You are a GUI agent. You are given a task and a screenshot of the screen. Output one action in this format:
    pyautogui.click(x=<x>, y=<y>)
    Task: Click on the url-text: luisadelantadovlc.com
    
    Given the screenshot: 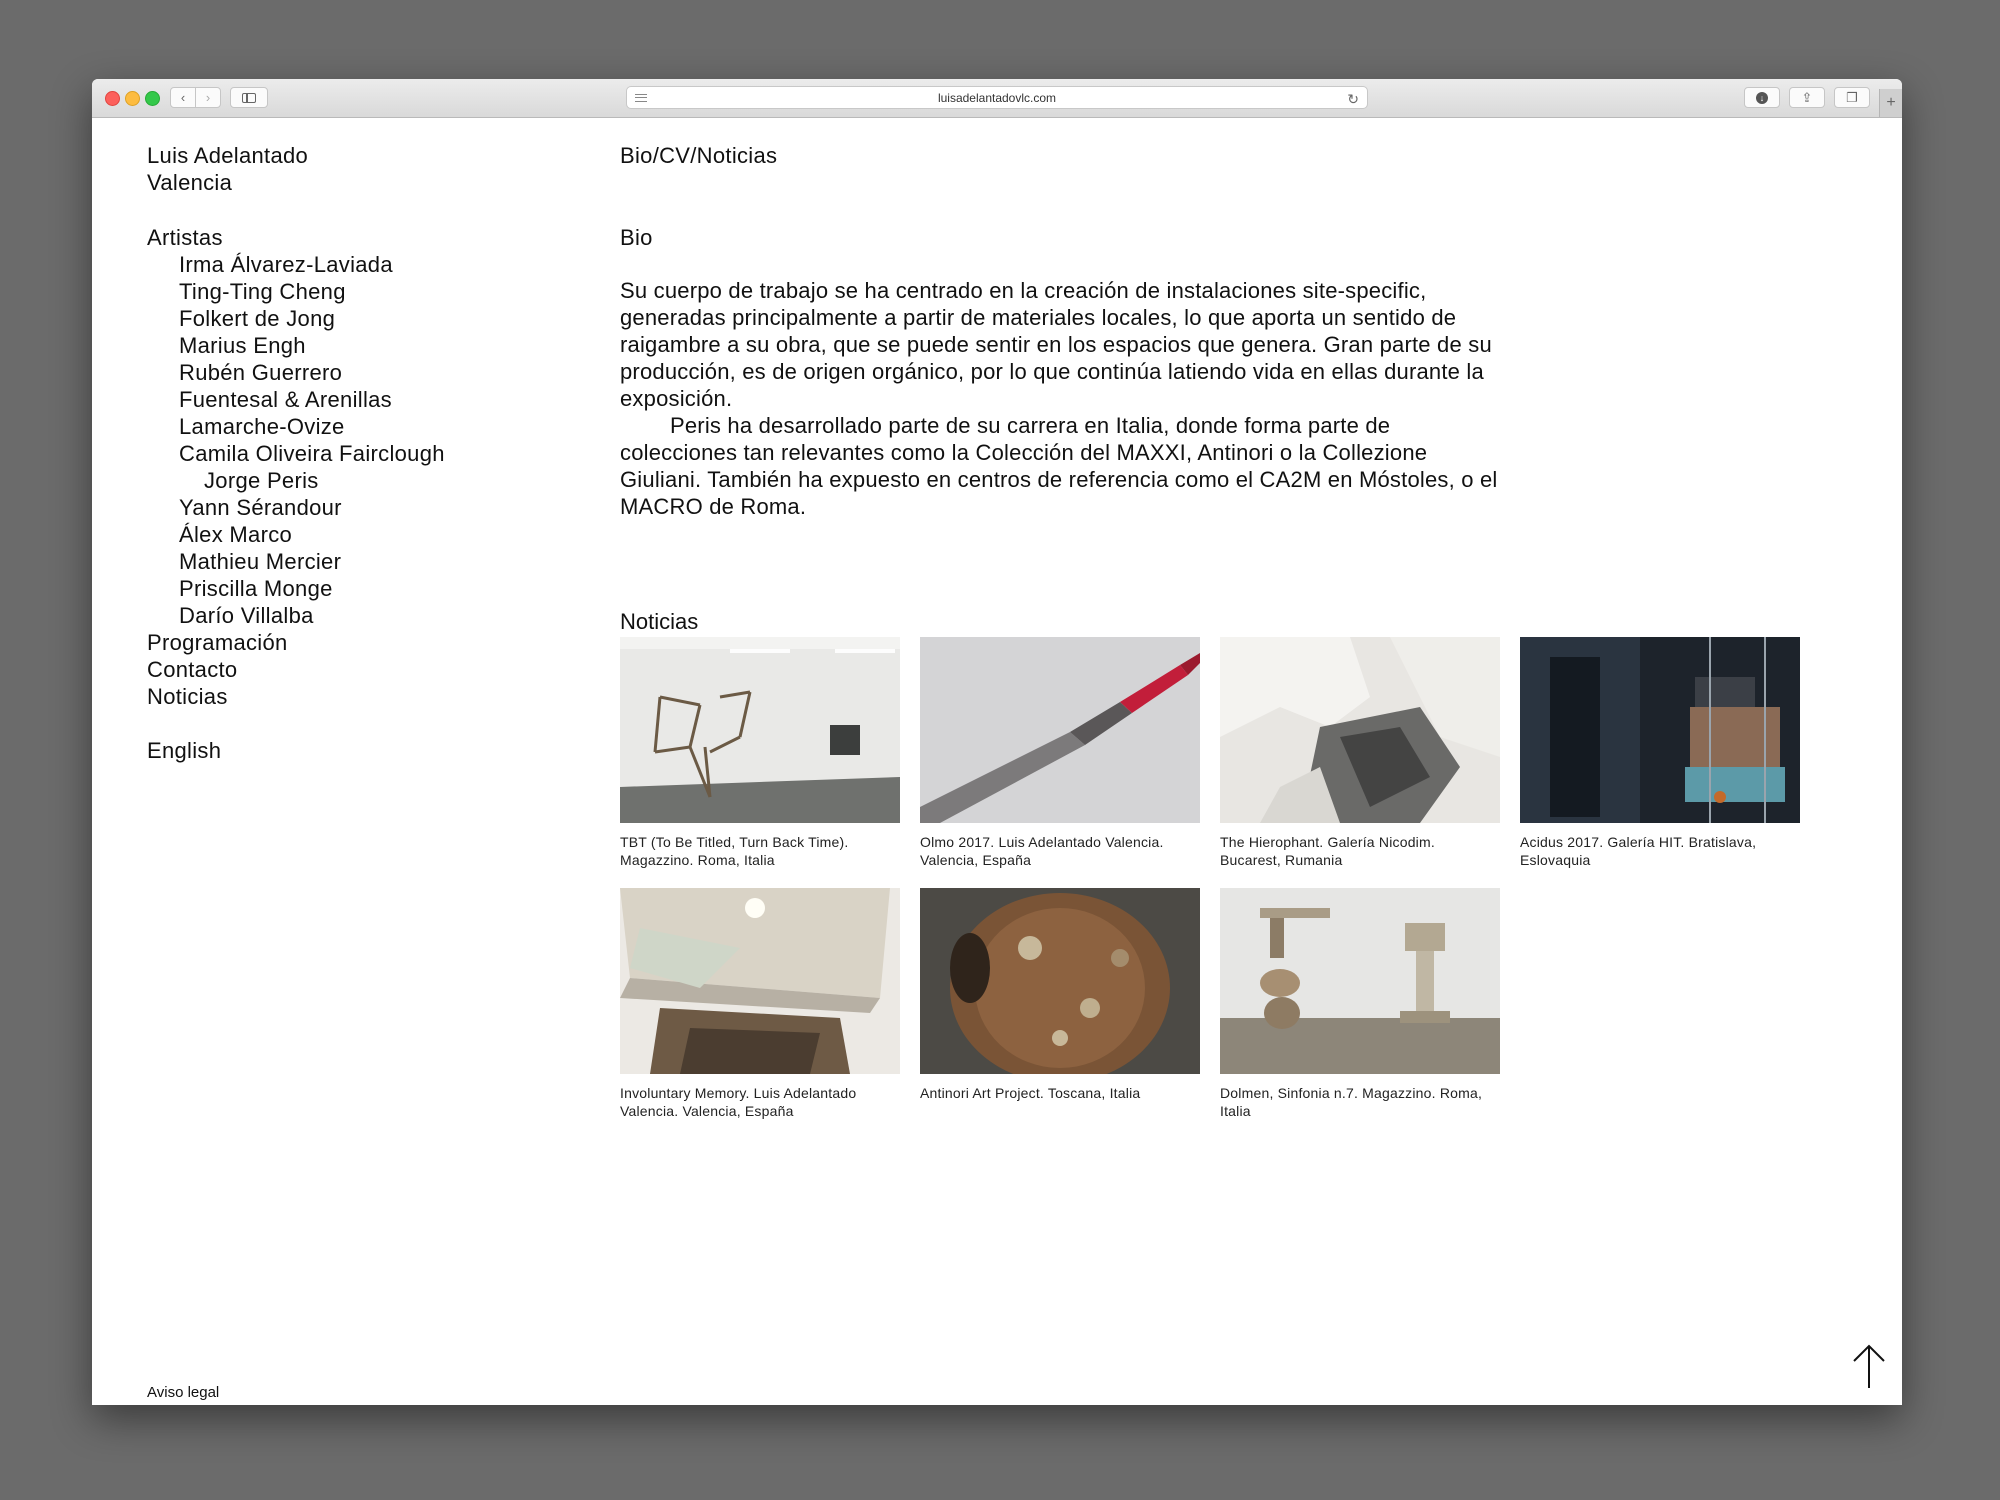 What is the action you would take?
    pyautogui.click(x=997, y=97)
    